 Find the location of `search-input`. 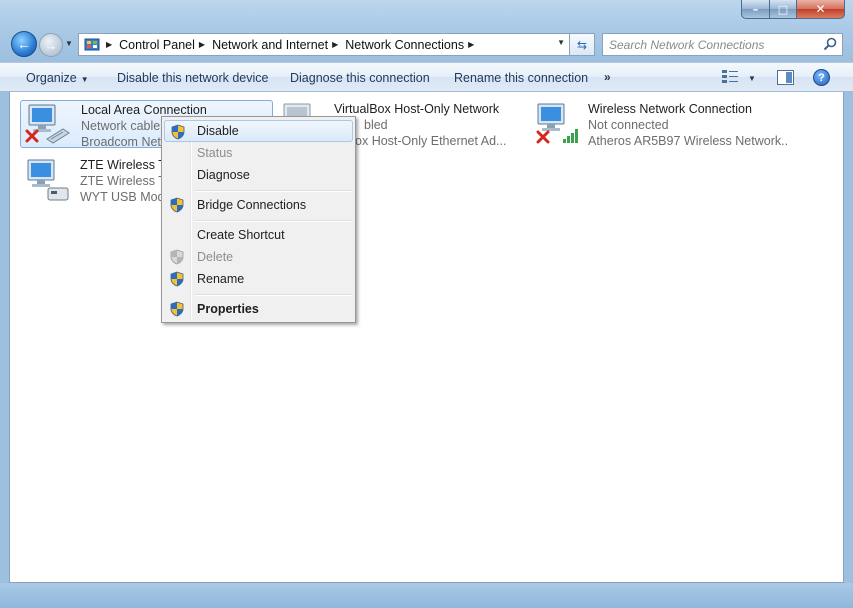

search-input is located at coordinates (708, 44).